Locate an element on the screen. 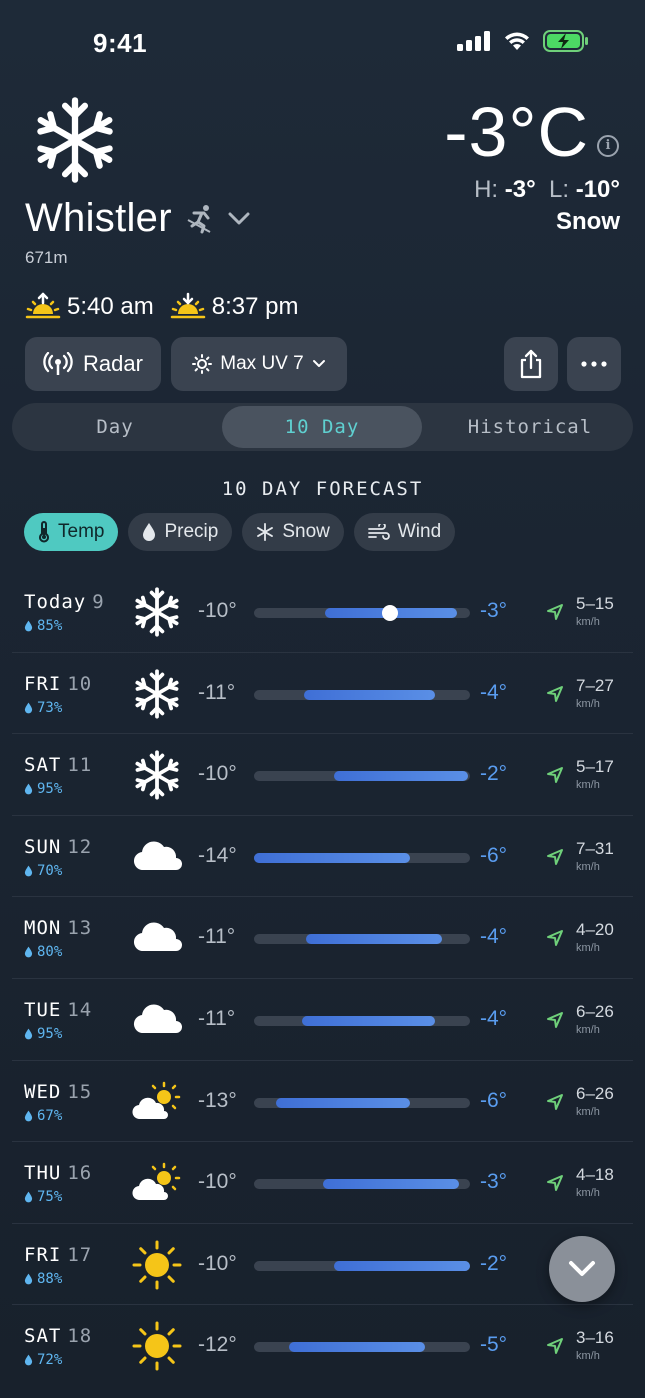 Image resolution: width=645 pixels, height=1398 pixels. day-label: WED 15 is located at coordinates (58, 1091).